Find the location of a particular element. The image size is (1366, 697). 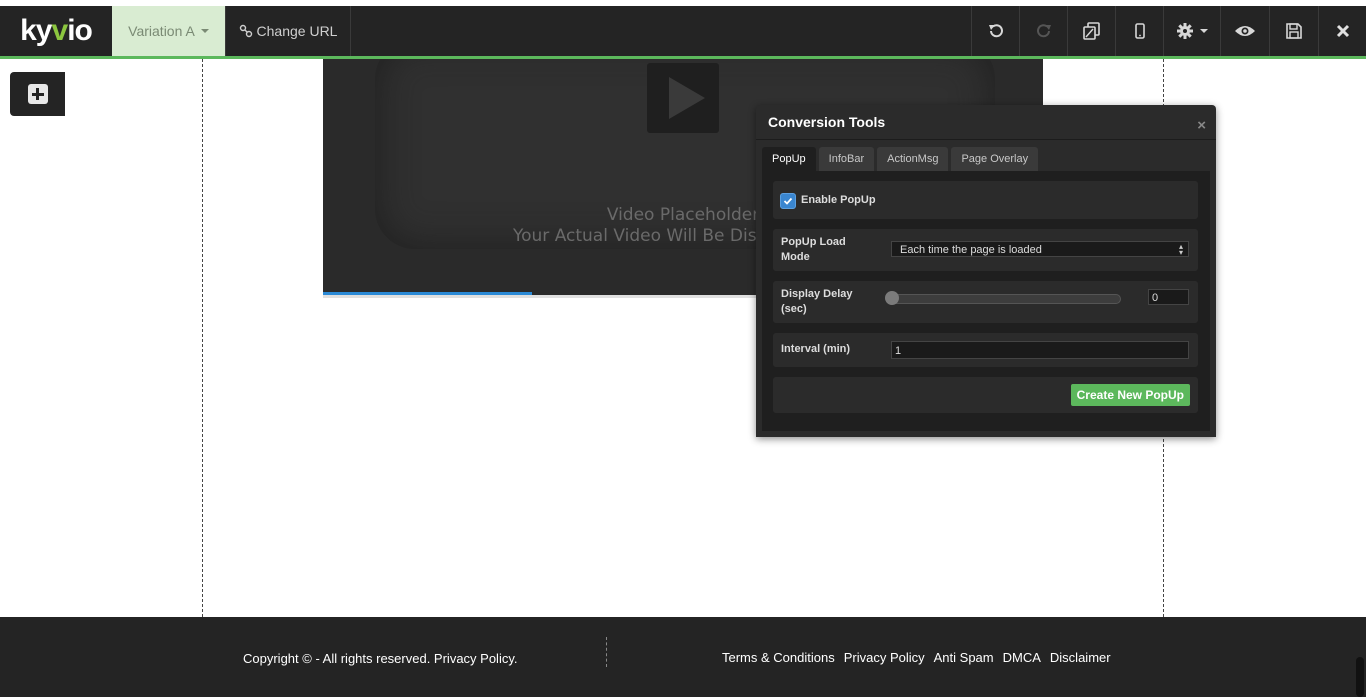

redo-button is located at coordinates (1043, 31).